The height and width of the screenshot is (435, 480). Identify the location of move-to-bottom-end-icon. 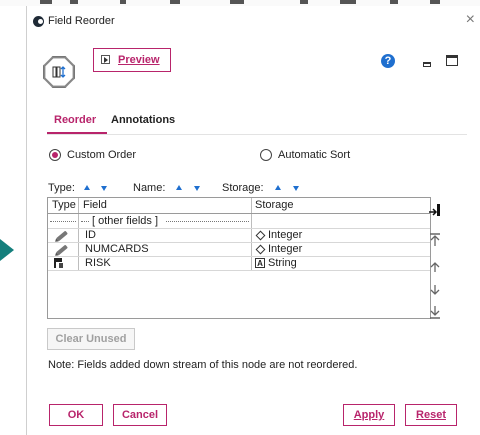
(435, 210).